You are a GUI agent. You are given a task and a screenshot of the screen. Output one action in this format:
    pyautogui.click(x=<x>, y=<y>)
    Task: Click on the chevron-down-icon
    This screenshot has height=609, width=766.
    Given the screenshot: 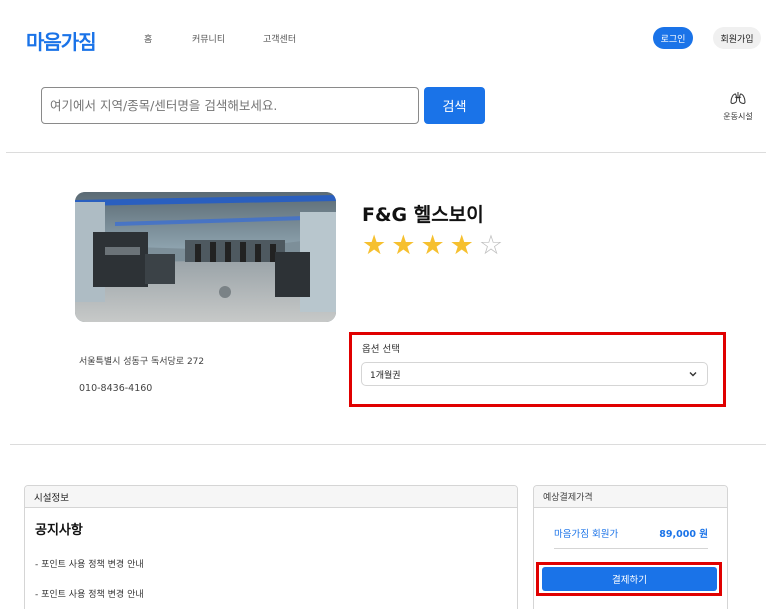 What is the action you would take?
    pyautogui.click(x=693, y=374)
    